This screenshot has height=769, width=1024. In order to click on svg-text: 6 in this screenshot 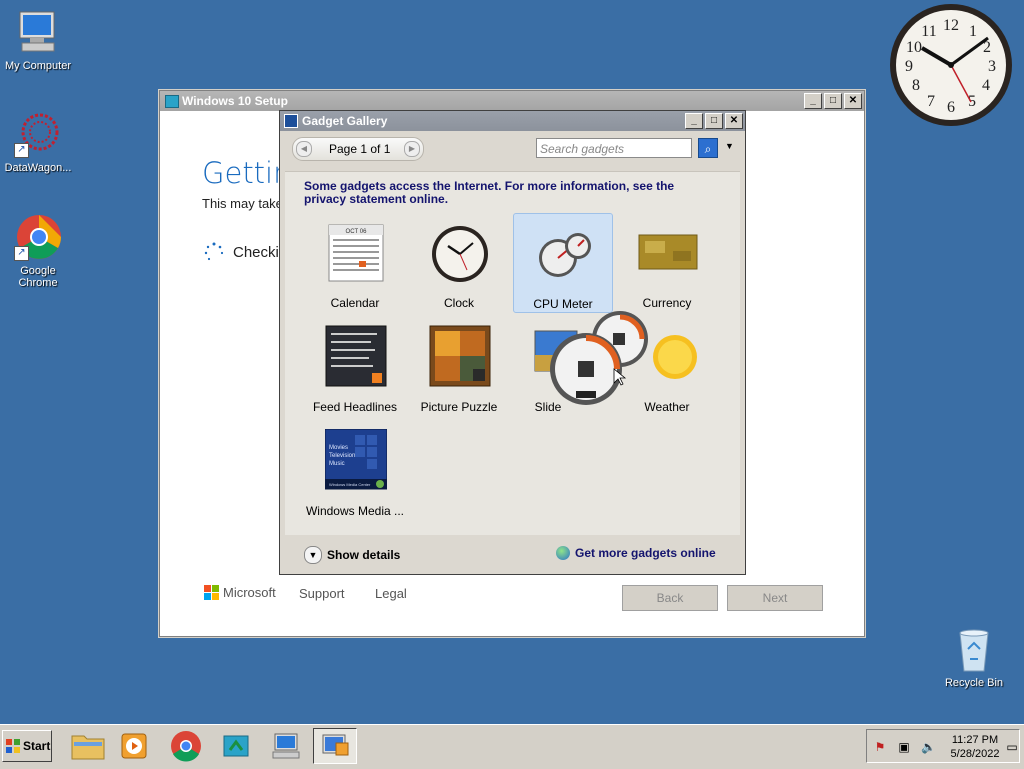, I will do `click(951, 107)`.